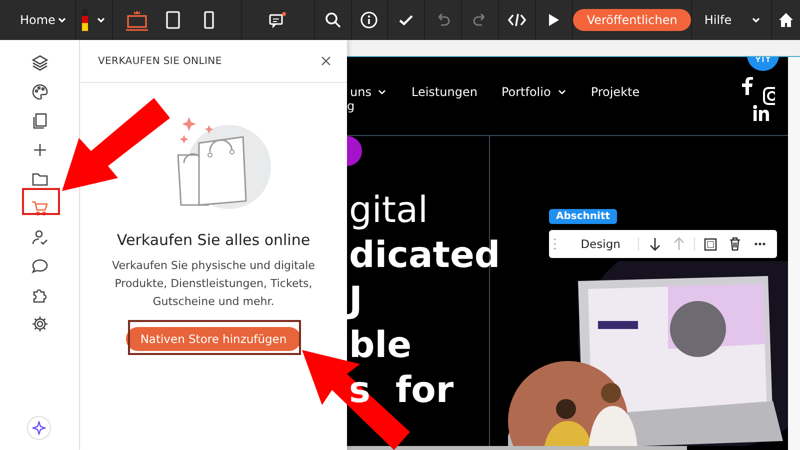  Describe the element at coordinates (369, 92) in the screenshot. I see `nav-link: uns` at that location.